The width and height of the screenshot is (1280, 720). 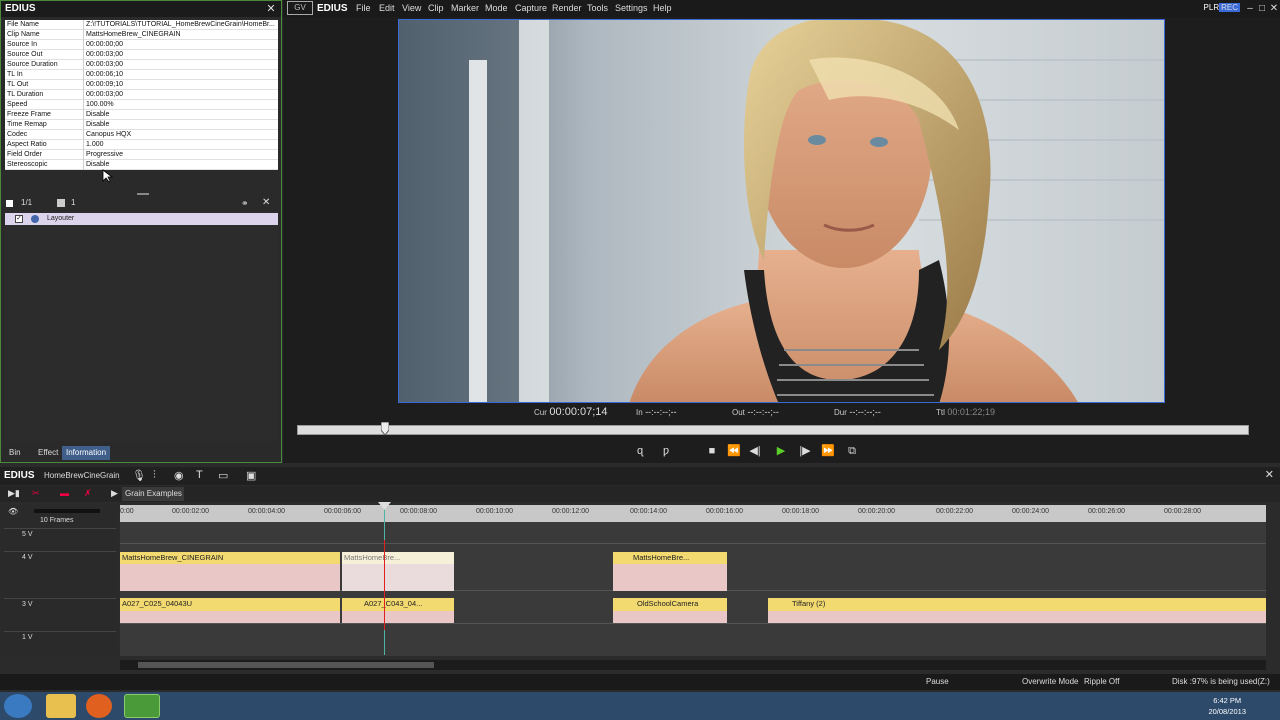 I want to click on eye-icon: 👁, so click(x=13, y=511).